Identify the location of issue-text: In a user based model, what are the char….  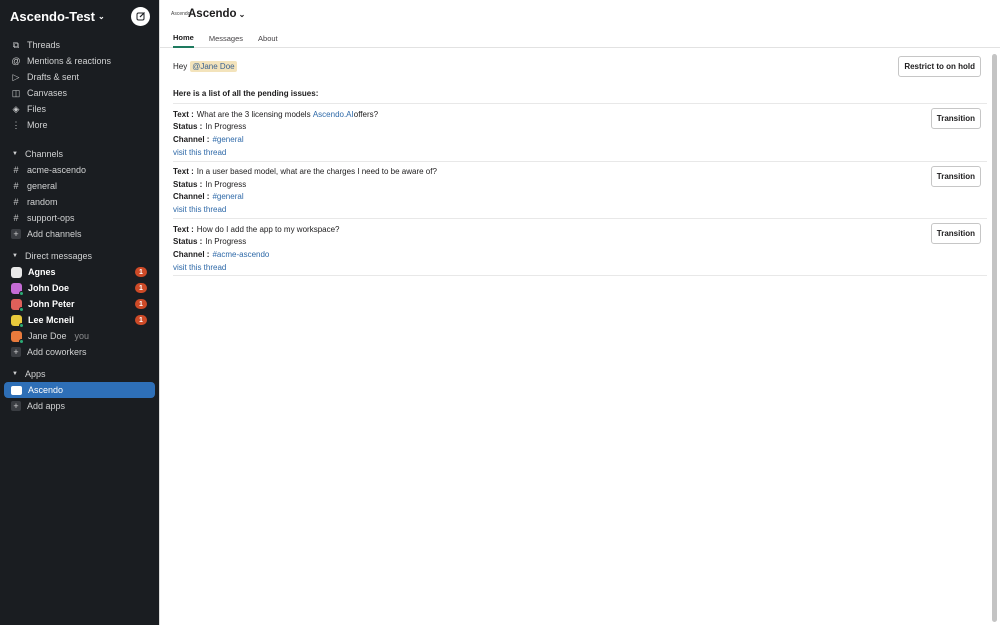
(316, 172).